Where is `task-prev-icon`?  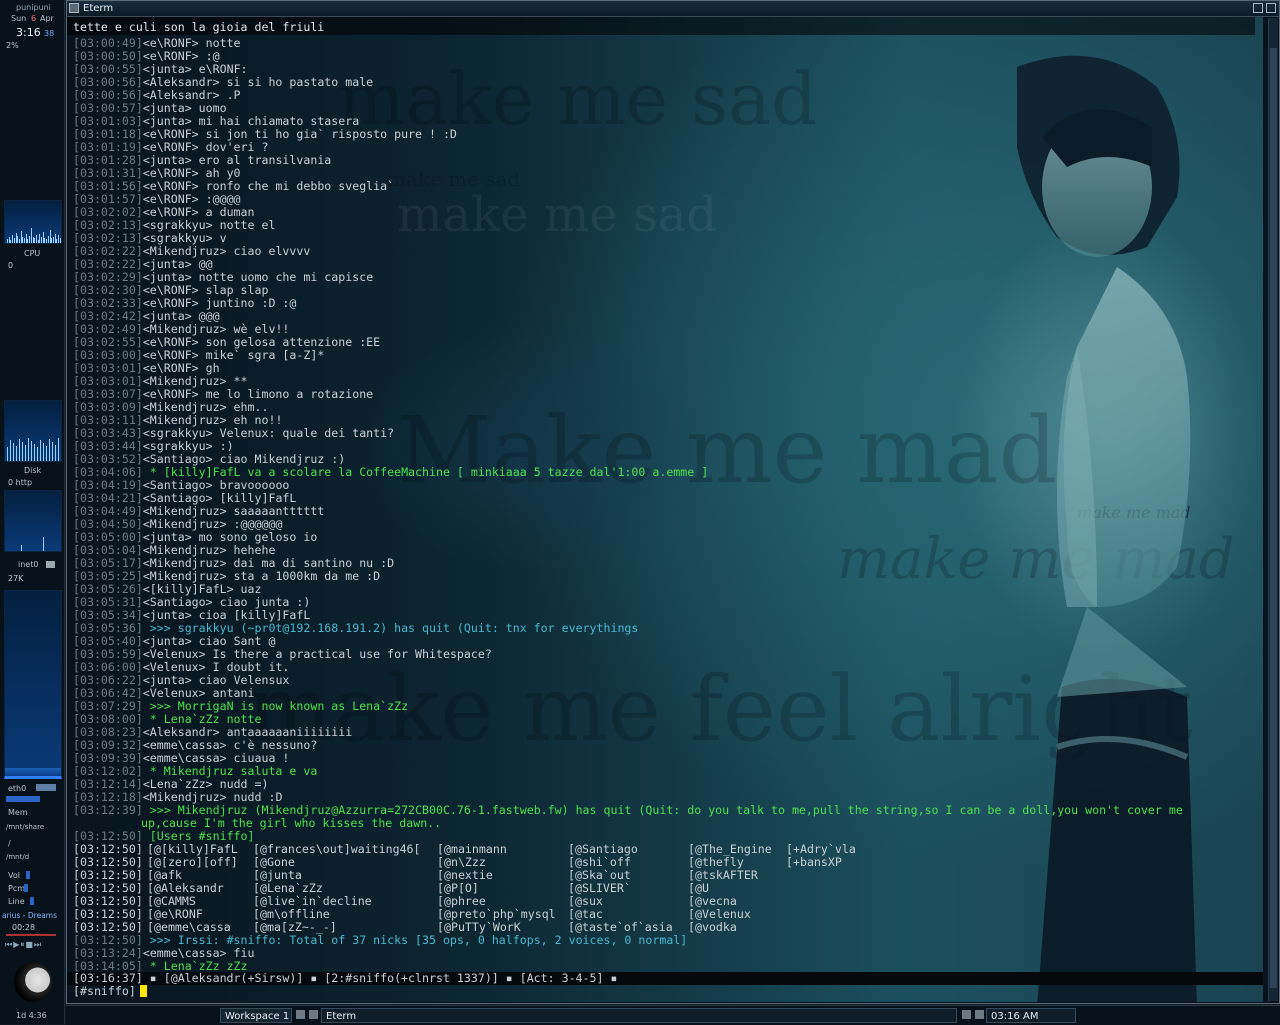
task-prev-icon is located at coordinates (966, 1014).